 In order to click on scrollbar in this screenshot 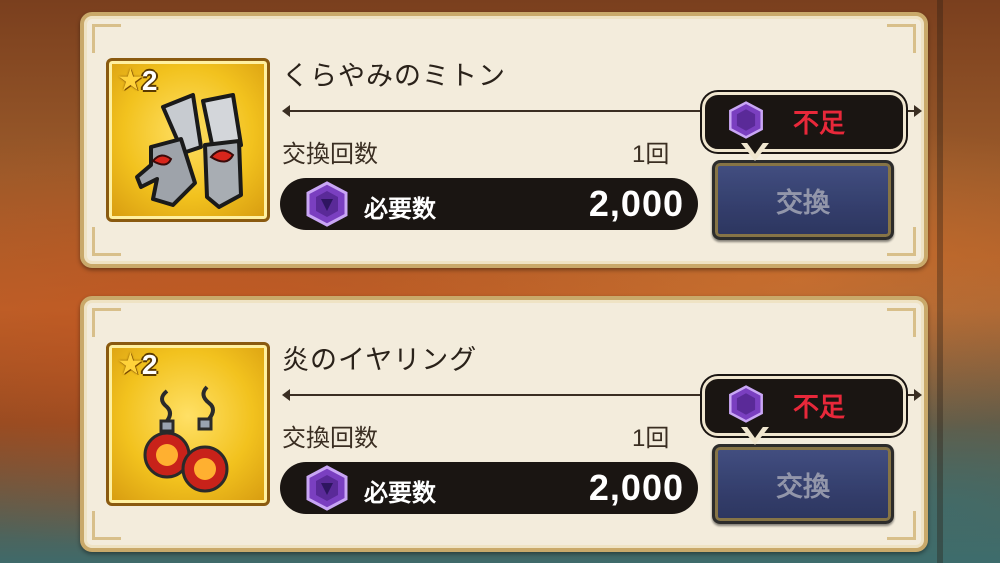, I will do `click(940, 281)`.